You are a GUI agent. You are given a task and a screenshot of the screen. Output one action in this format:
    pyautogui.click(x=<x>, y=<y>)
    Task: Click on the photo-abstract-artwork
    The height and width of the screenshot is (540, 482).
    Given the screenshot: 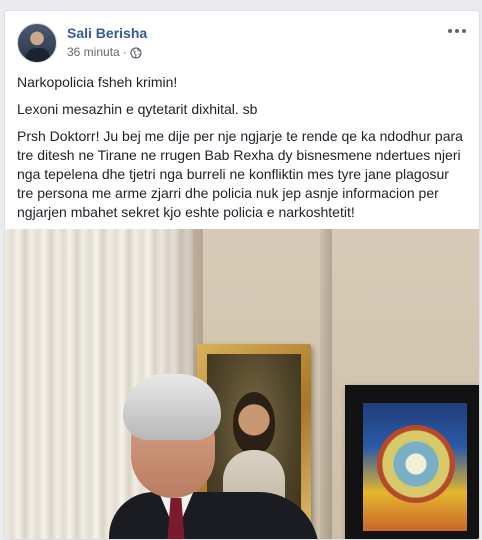 What is the action you would take?
    pyautogui.click(x=412, y=462)
    